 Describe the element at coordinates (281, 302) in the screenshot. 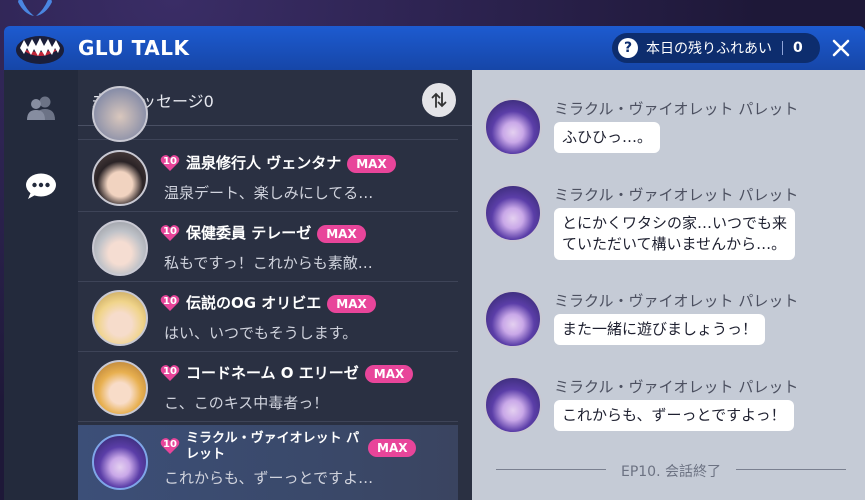

I see `contact-name: 伝説のOG オリビエ MAX` at that location.